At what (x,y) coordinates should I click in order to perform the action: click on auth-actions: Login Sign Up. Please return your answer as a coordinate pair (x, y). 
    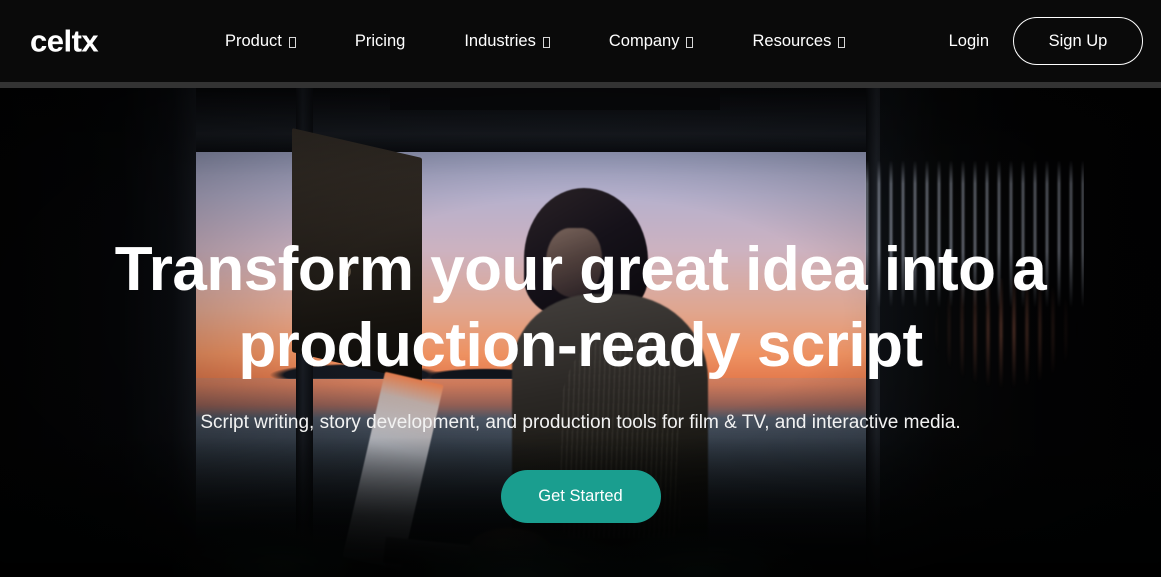
    Looking at the image, I should click on (1046, 41).